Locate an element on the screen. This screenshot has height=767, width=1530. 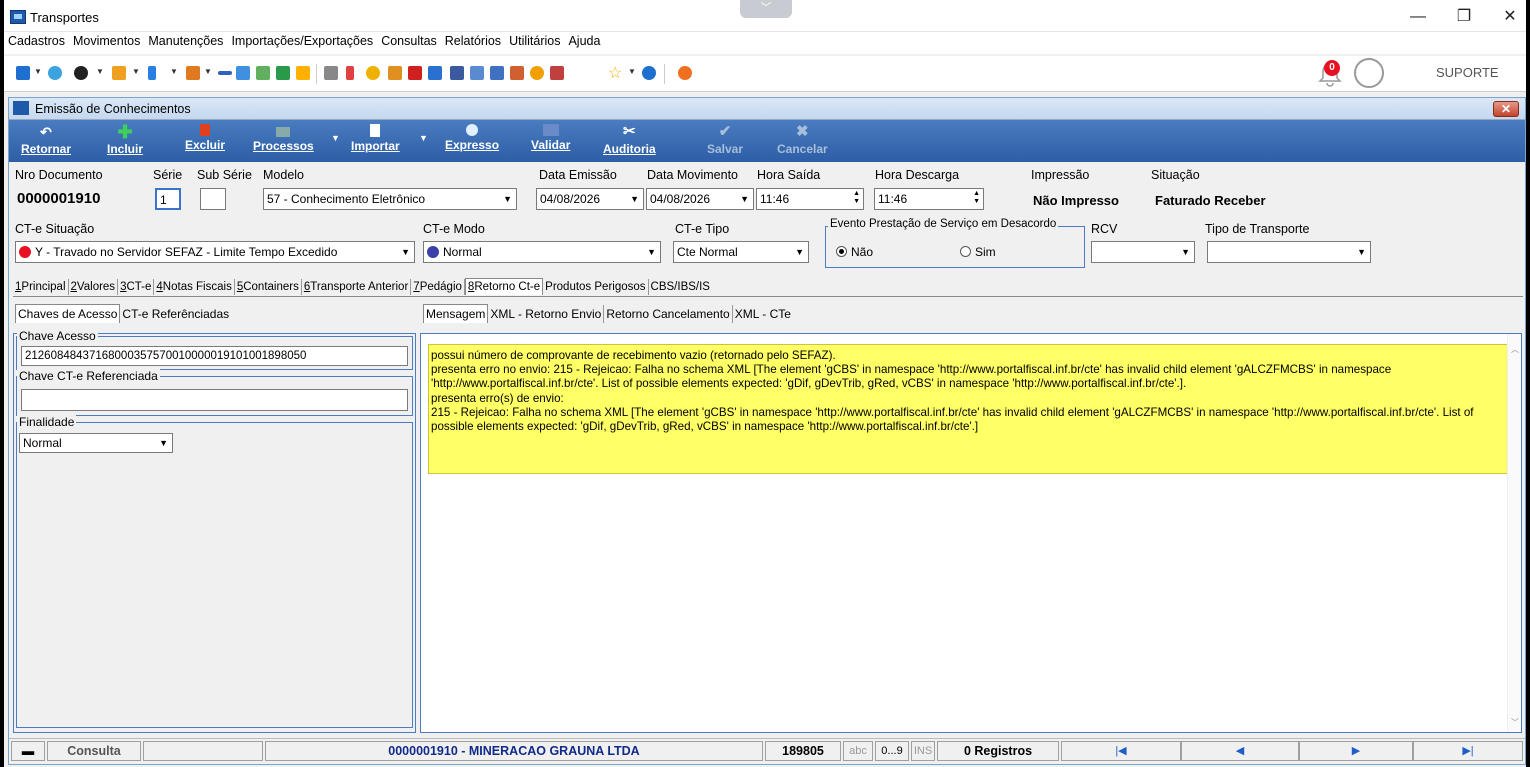
tab-notas-fiscais: 4 Notas Fiscais is located at coordinates (194, 287).